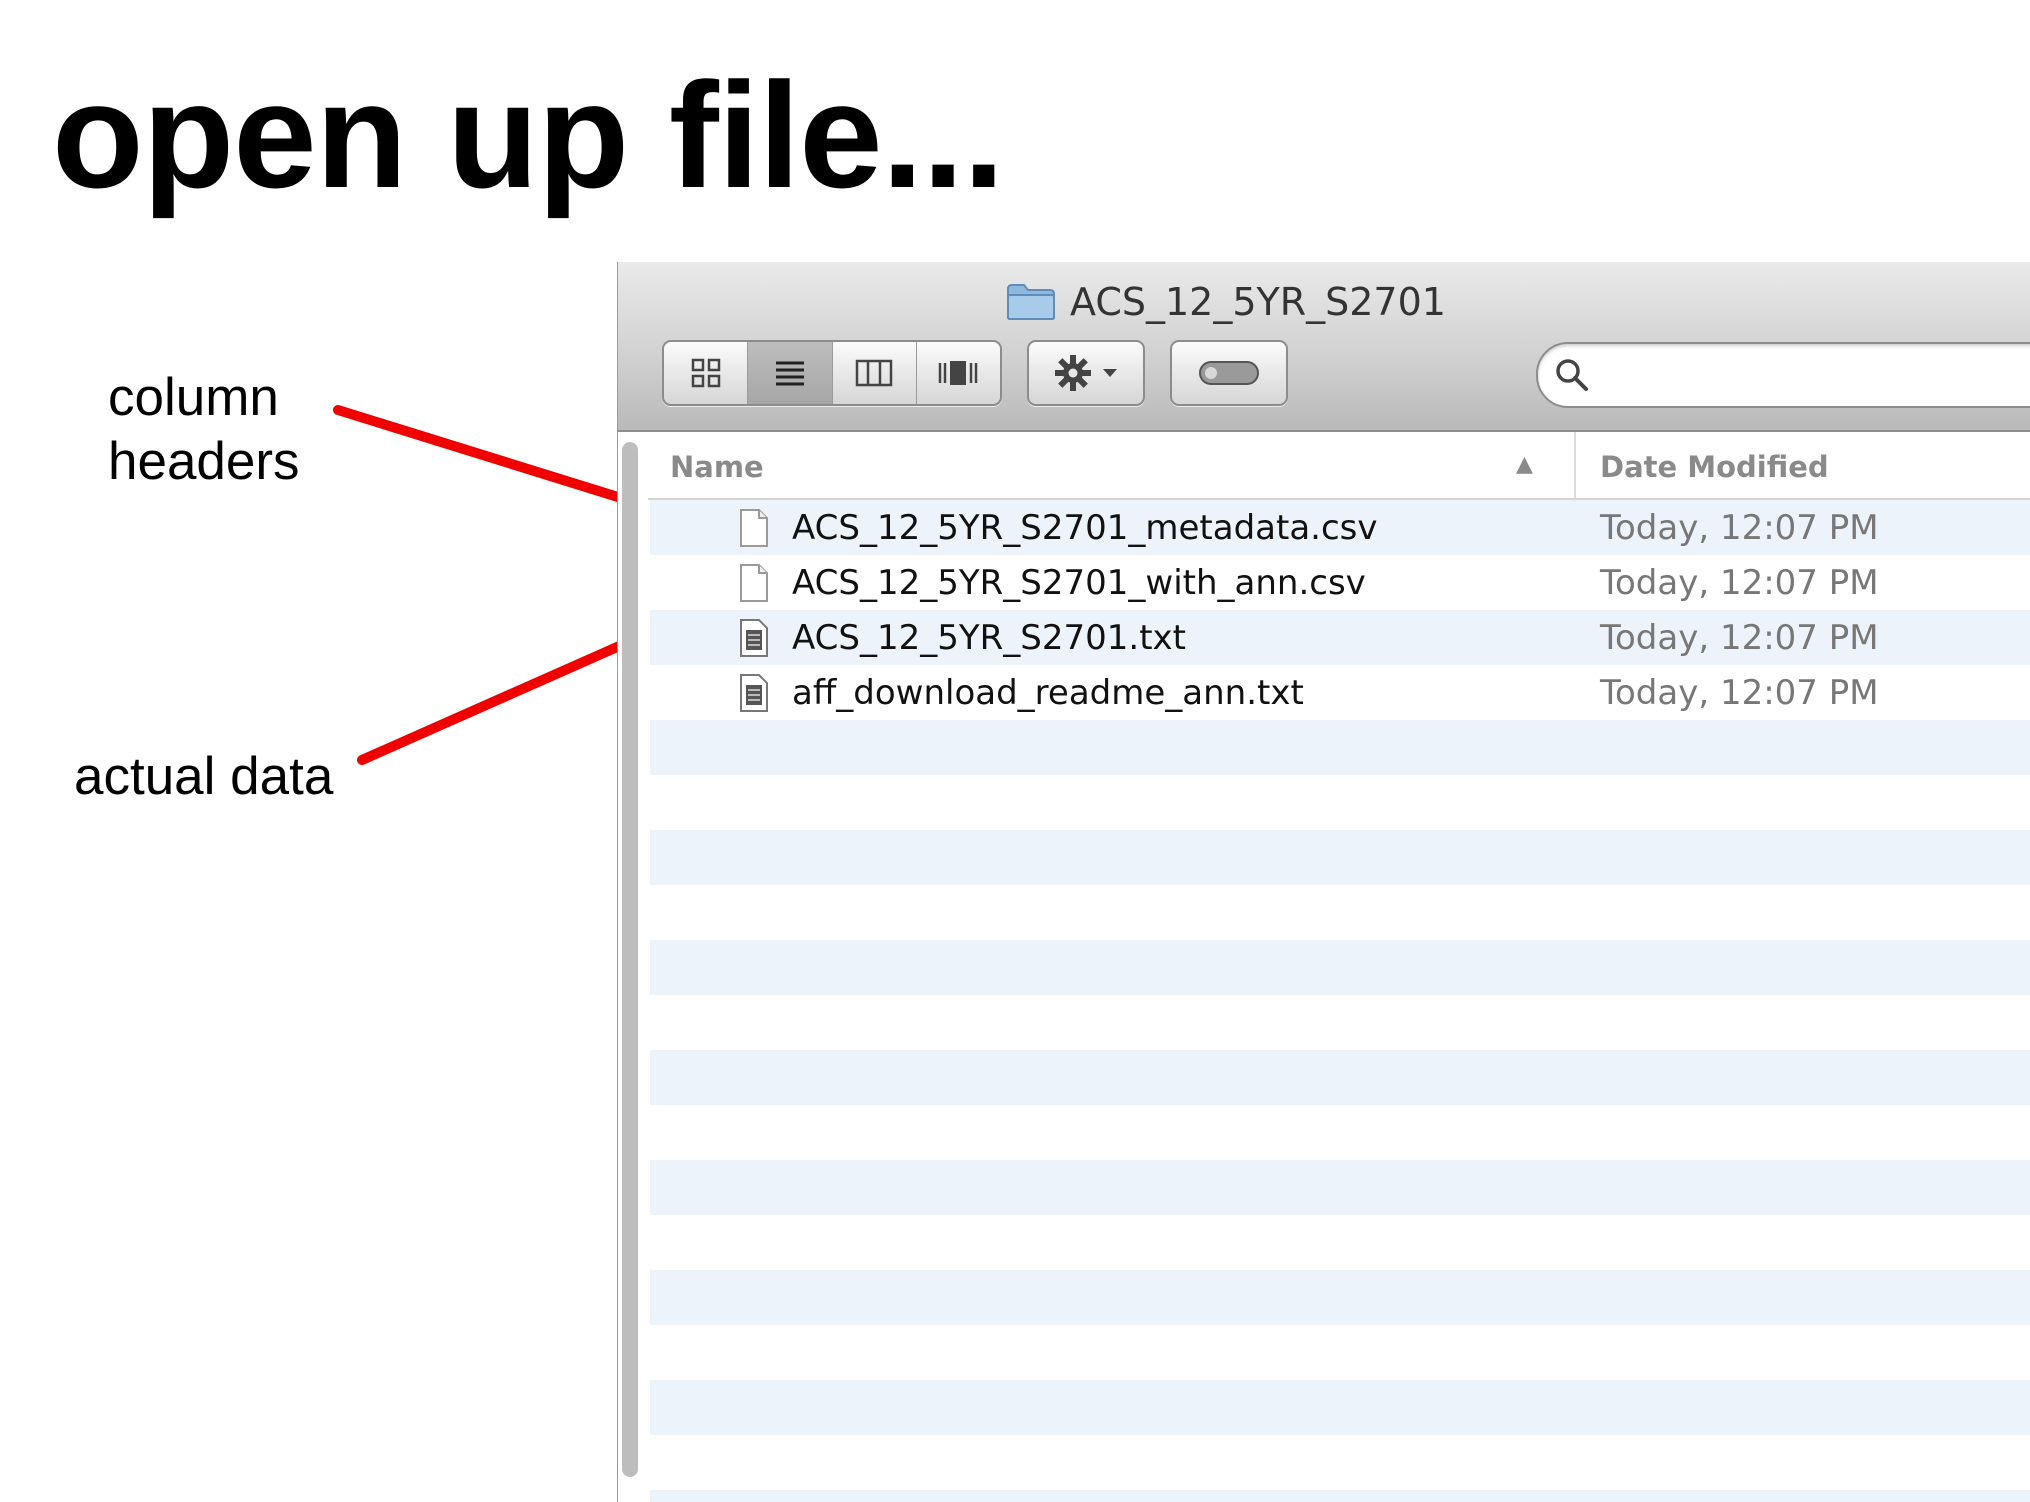  Describe the element at coordinates (1110, 373) in the screenshot. I see `dropdown-arrow-icon` at that location.